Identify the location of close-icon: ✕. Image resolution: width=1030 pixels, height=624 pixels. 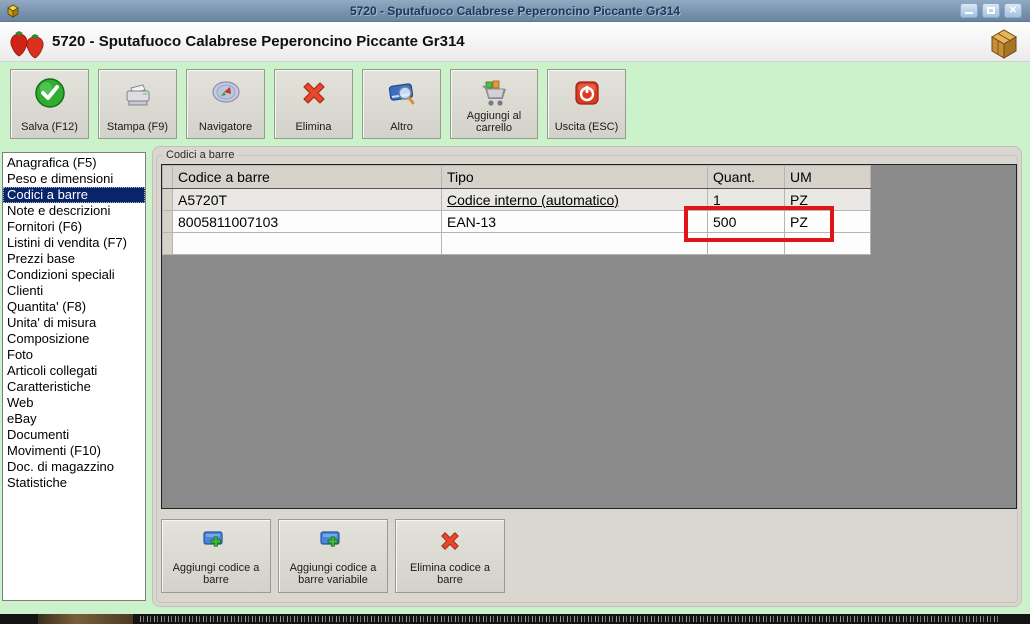
(1013, 10).